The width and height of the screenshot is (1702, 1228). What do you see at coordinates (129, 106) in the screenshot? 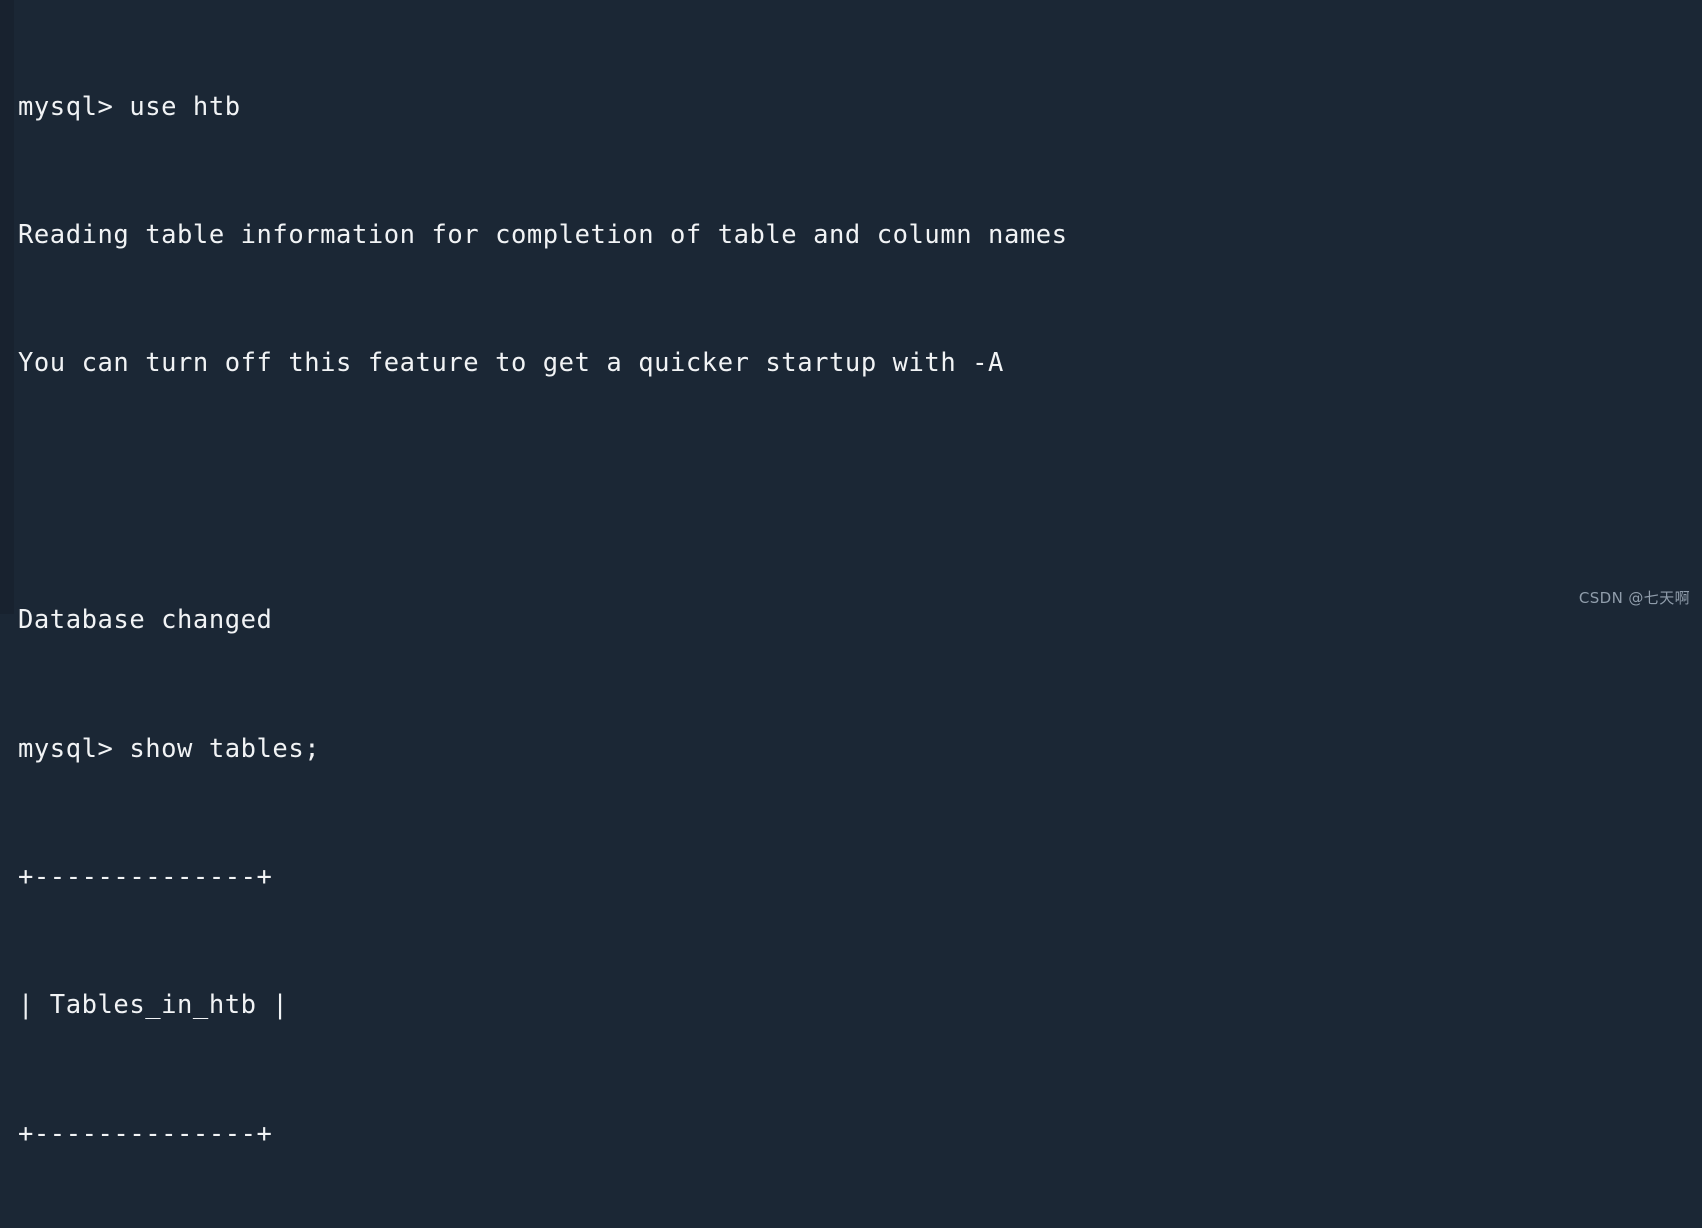
I see `terminal-line: mysql> use htb` at bounding box center [129, 106].